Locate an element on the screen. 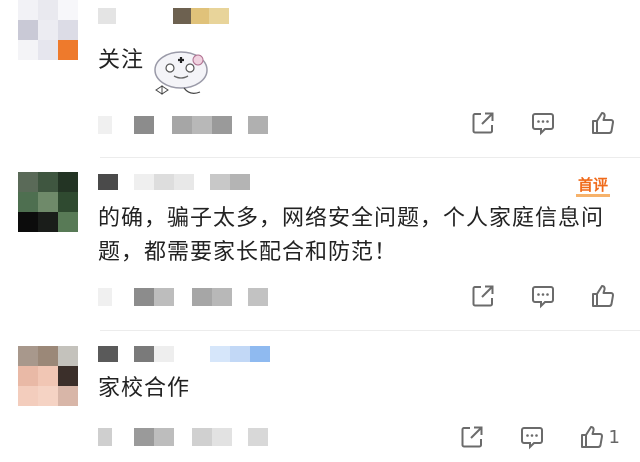 The width and height of the screenshot is (640, 462). comment-text-line-1: 的确，骗子太多，网络安全问题，个人家庭信息问 is located at coordinates (351, 218).